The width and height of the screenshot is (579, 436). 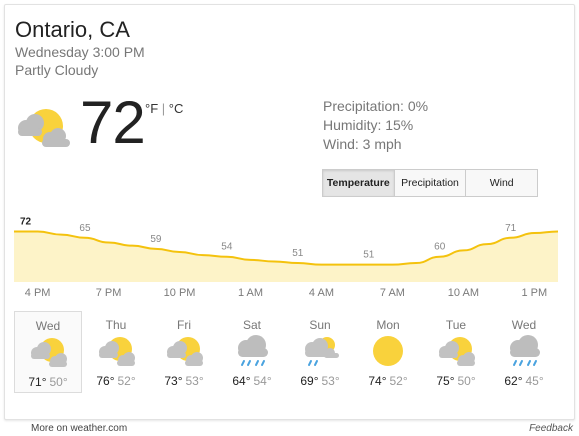 I want to click on chart-tick-label: 7 PM, so click(x=108, y=293).